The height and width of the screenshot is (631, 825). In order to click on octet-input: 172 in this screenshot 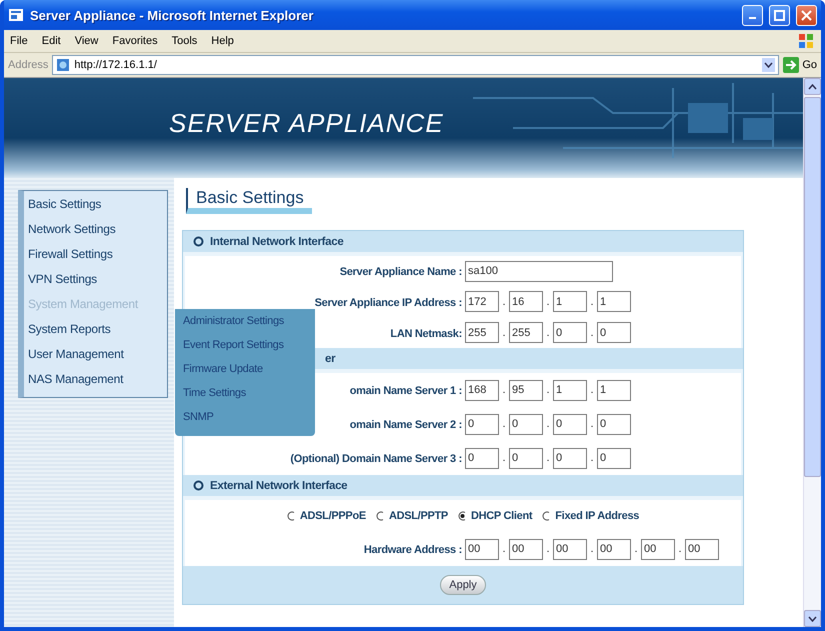, I will do `click(482, 301)`.